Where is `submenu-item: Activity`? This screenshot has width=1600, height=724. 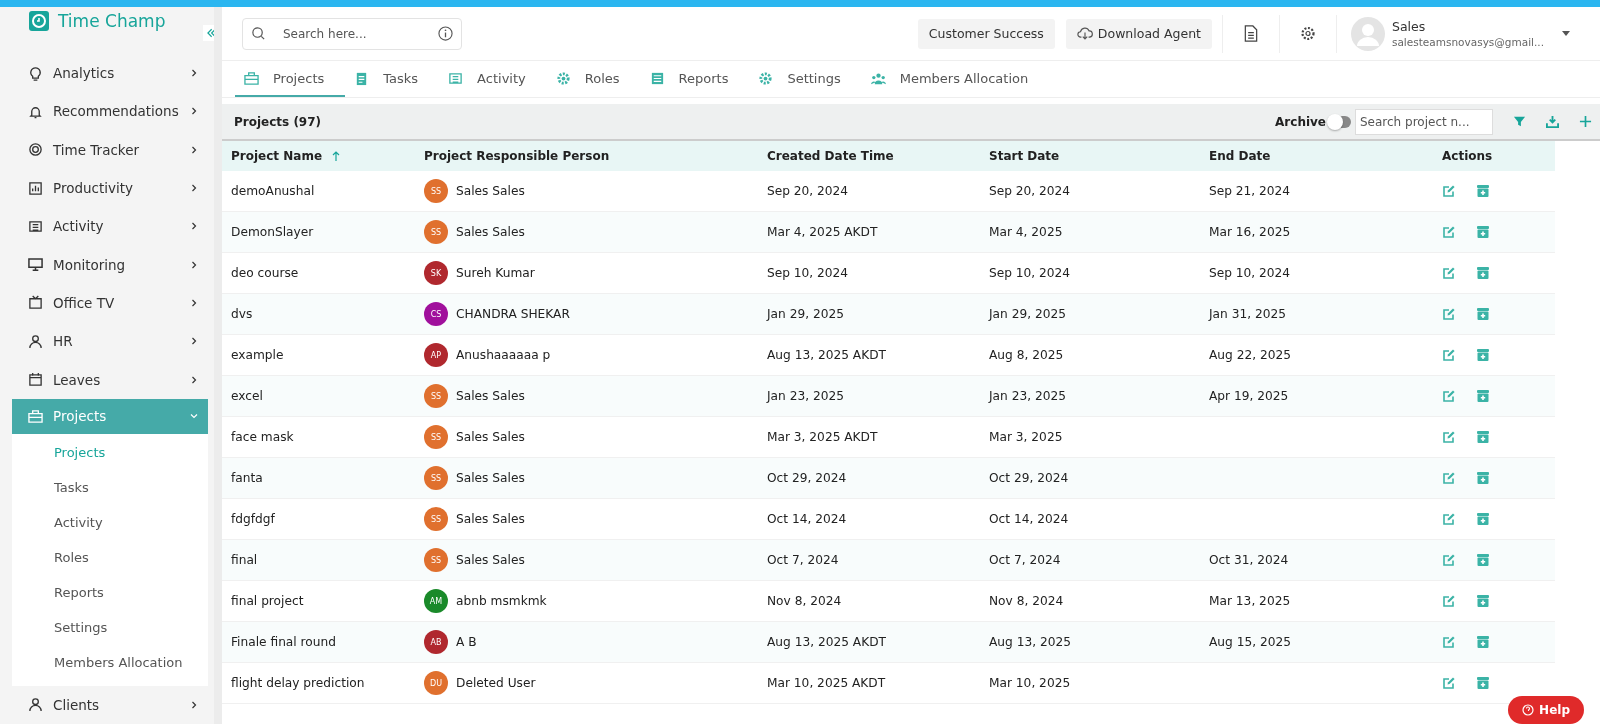
submenu-item: Activity is located at coordinates (110, 522).